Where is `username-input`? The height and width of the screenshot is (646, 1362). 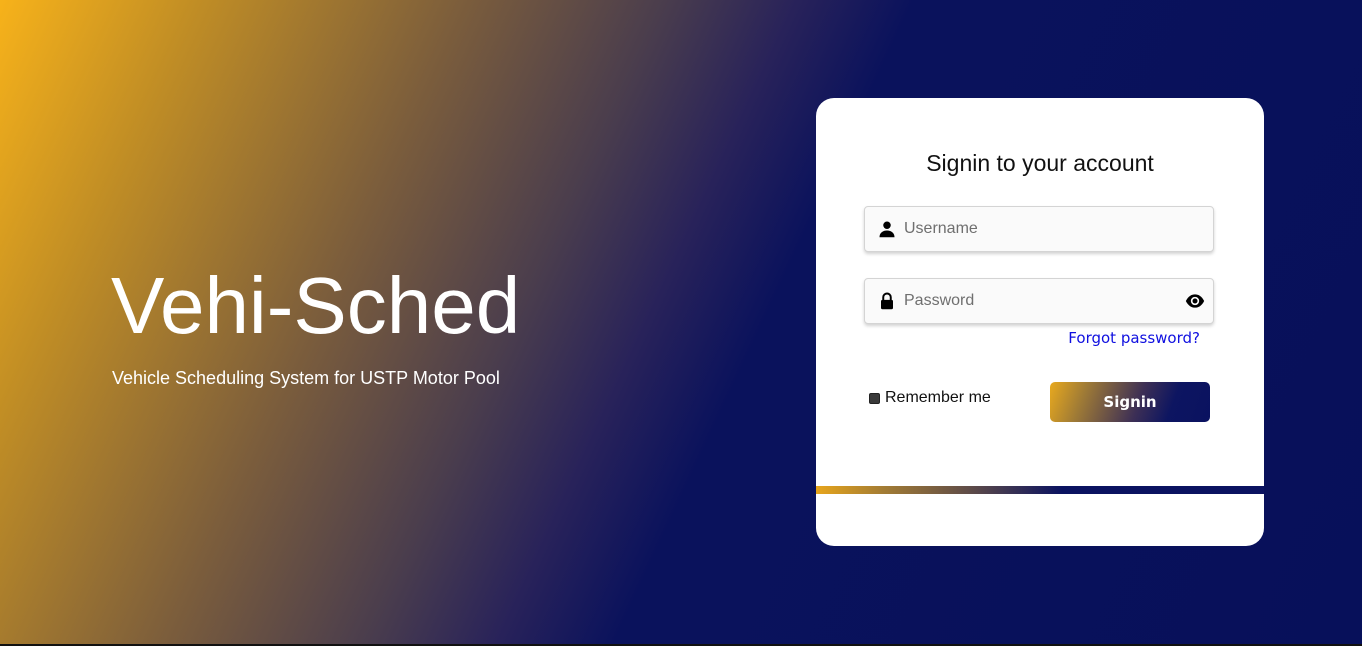
username-input is located at coordinates (1039, 229).